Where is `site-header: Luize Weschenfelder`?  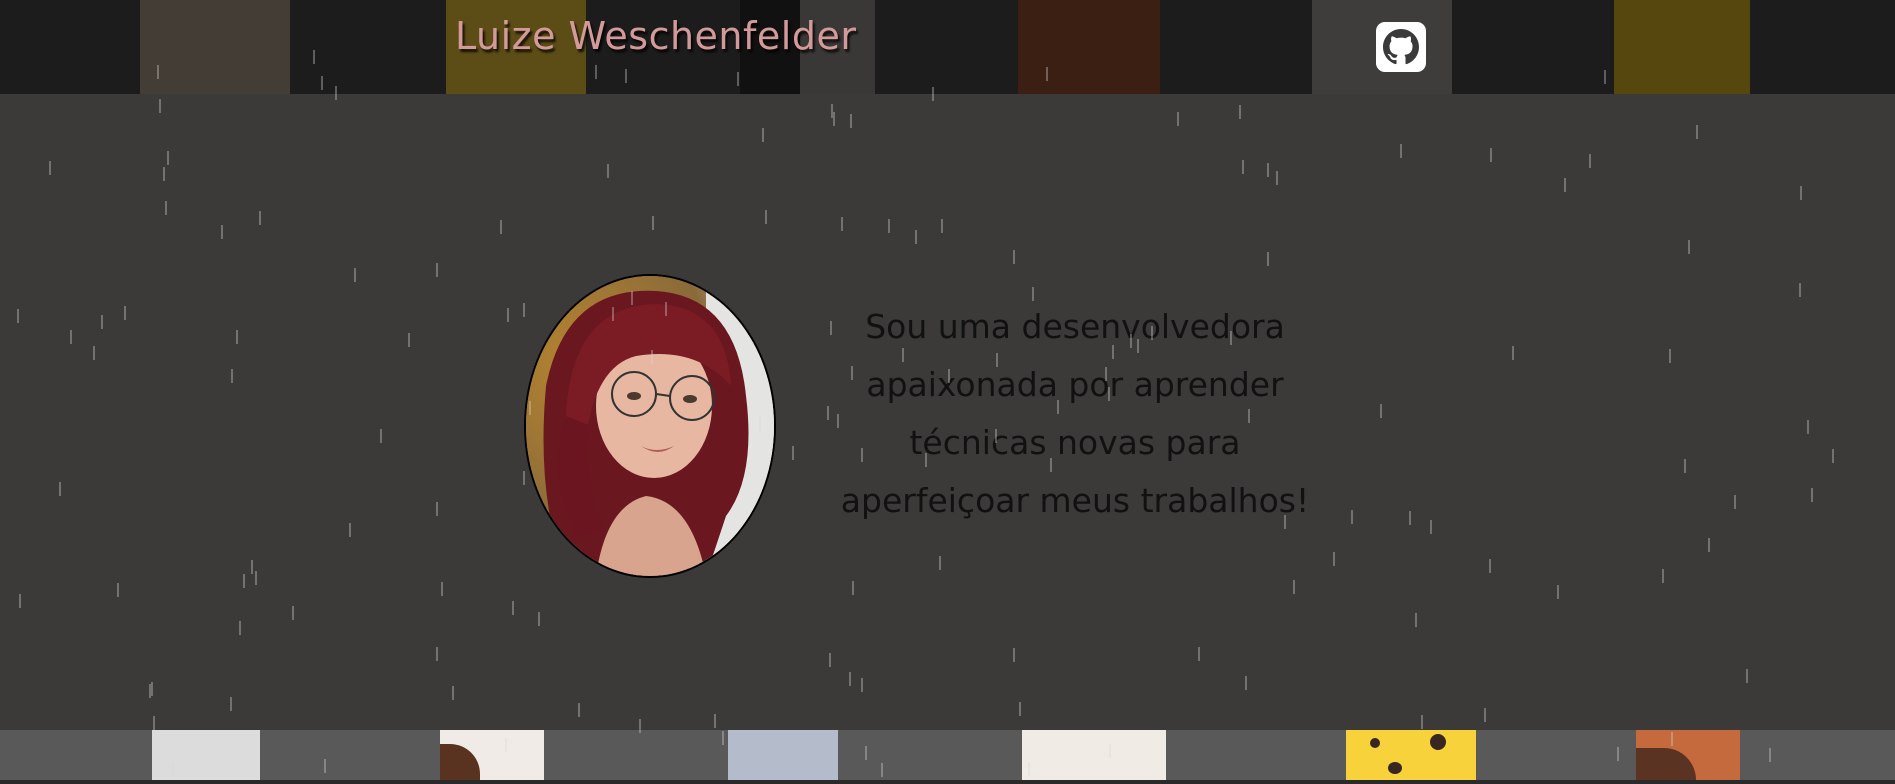 site-header: Luize Weschenfelder is located at coordinates (947, 47).